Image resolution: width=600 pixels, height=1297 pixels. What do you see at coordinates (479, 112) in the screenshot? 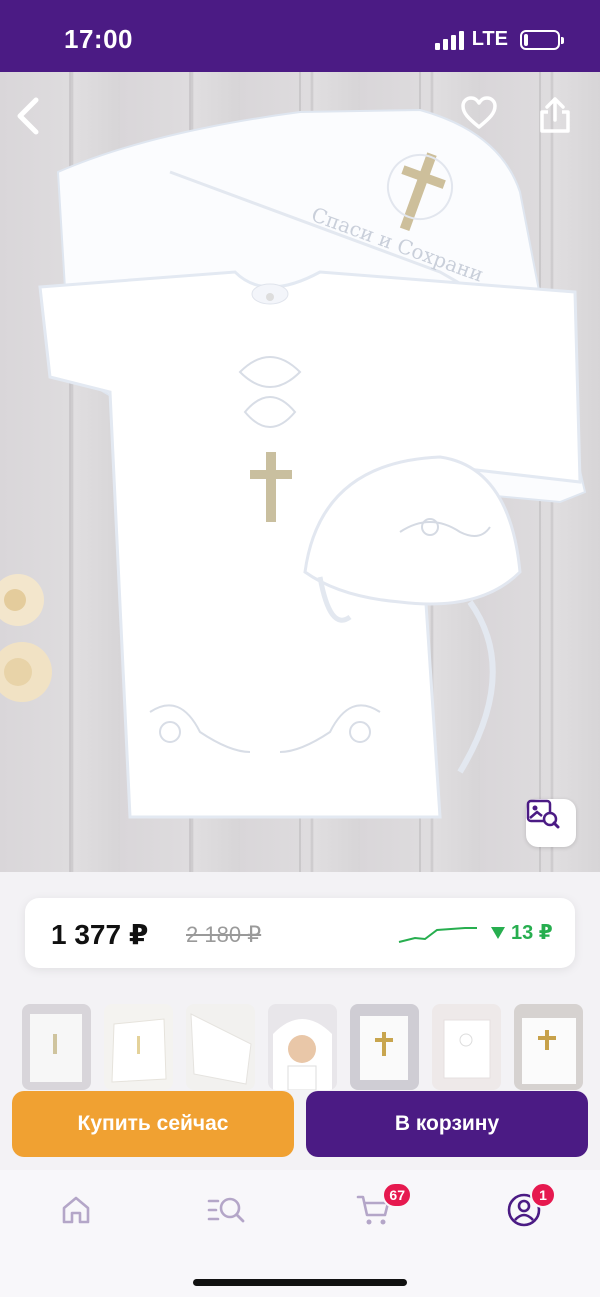
I see `heart-icon` at bounding box center [479, 112].